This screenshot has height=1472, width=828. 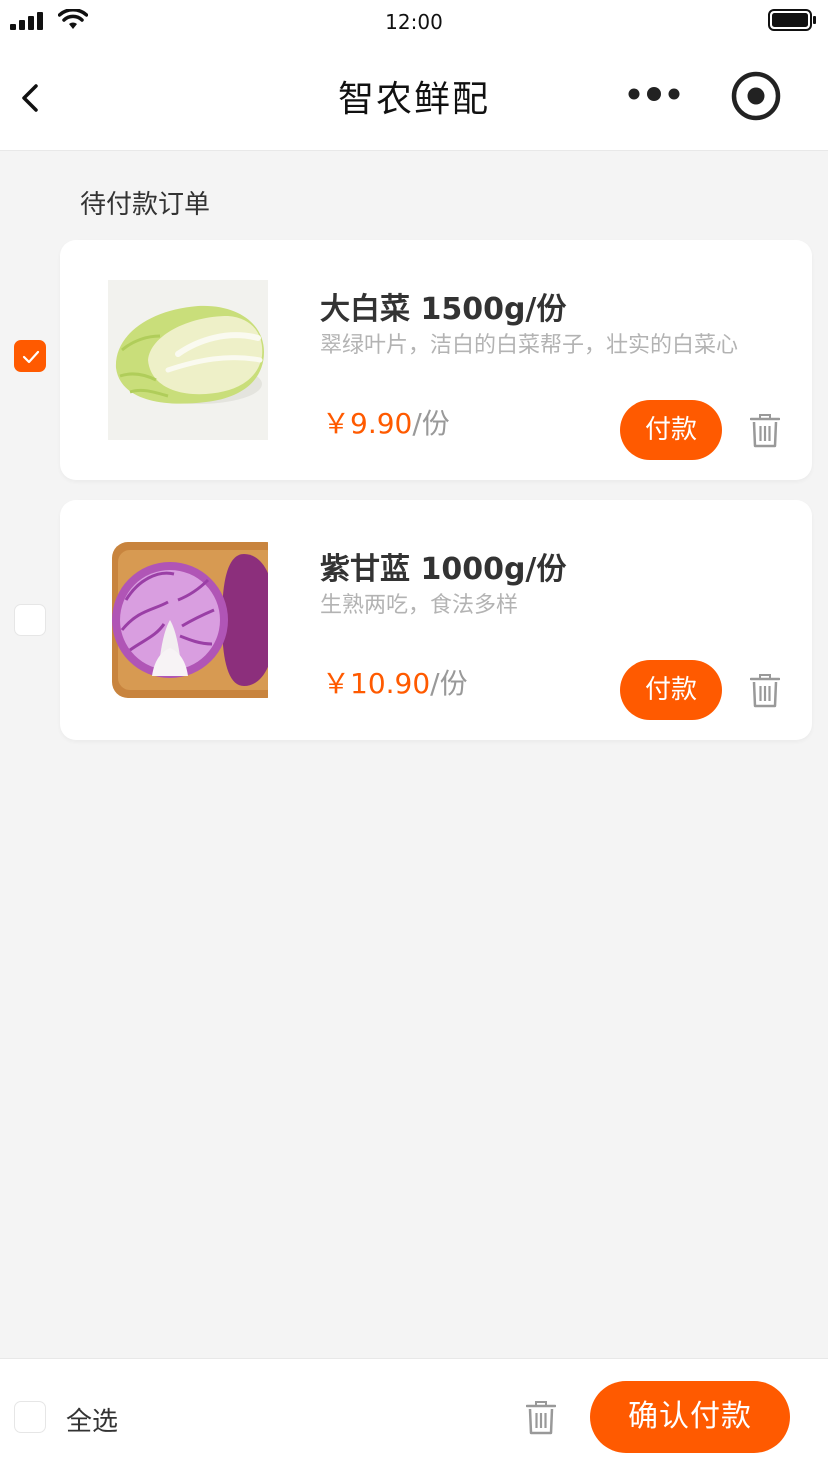 I want to click on confirm-payment-button: 确认付款, so click(x=690, y=1417).